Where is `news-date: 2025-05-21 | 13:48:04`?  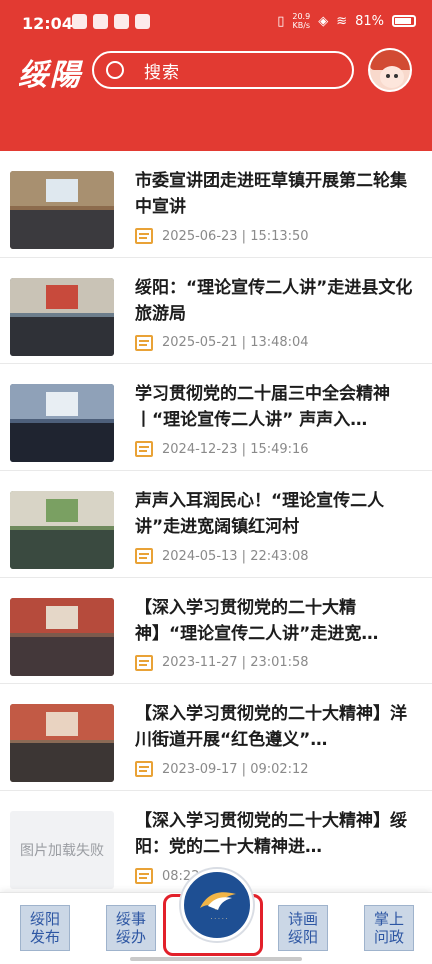
news-date: 2025-05-21 | 13:48:04 is located at coordinates (235, 343).